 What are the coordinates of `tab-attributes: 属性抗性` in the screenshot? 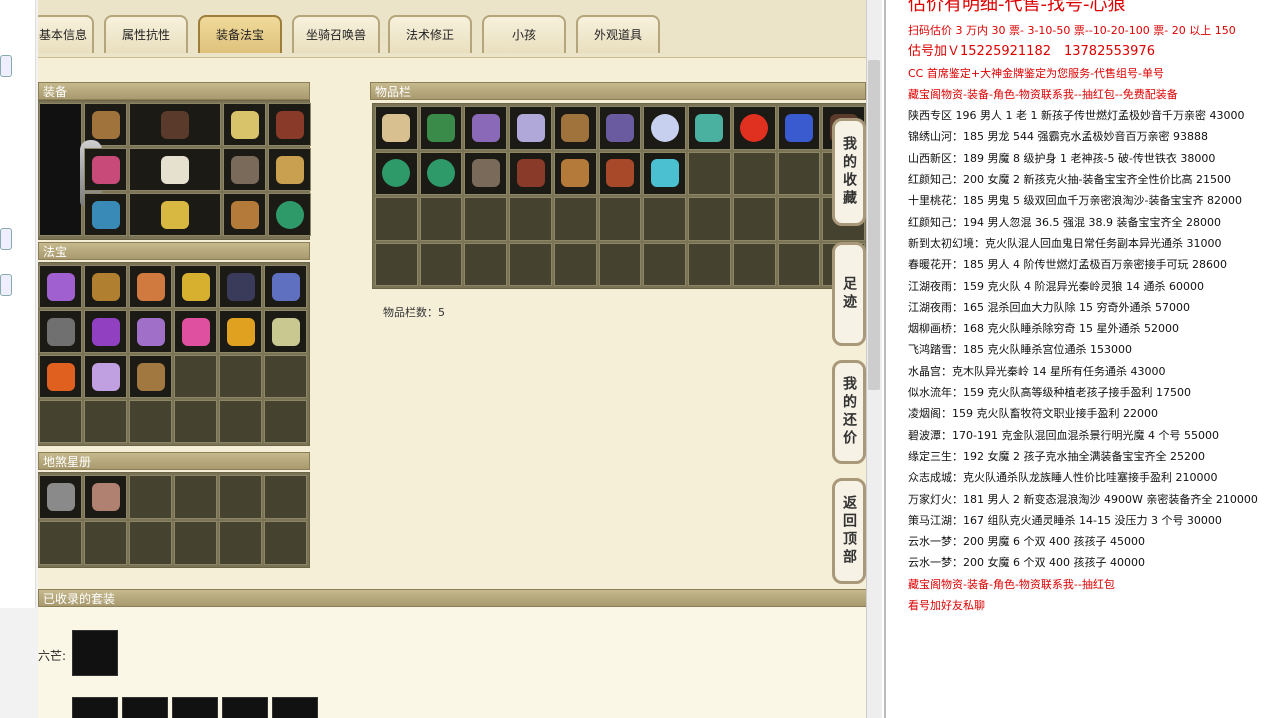 It's located at (146, 34).